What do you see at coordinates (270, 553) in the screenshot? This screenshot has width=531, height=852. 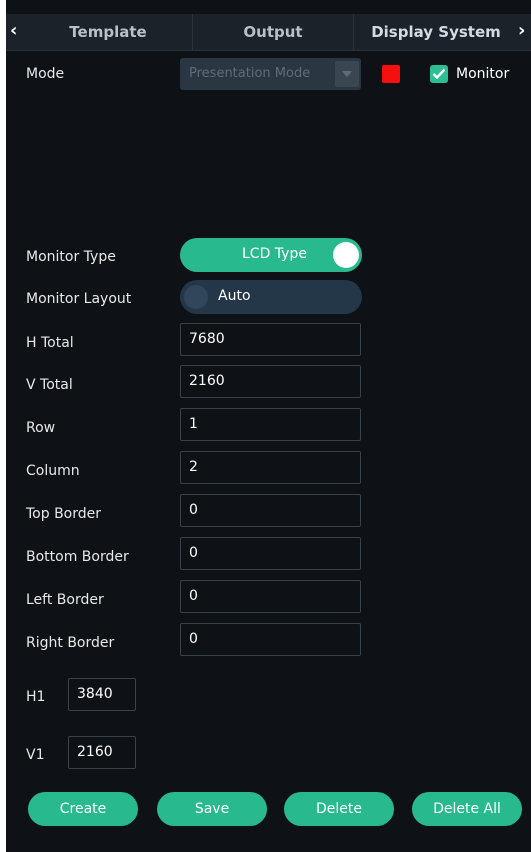 I see `bottom-border-input: 0` at bounding box center [270, 553].